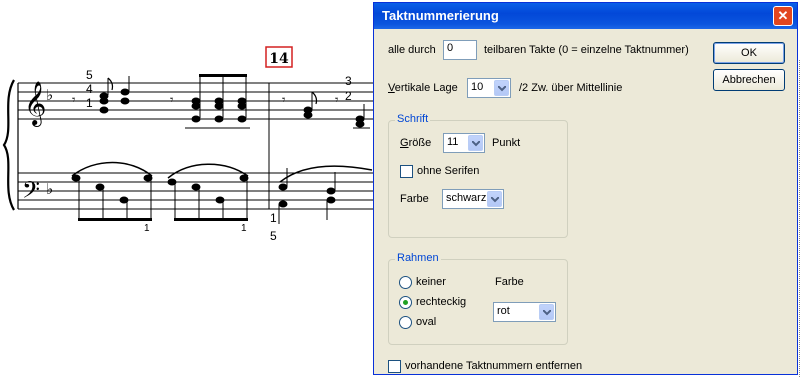 The image size is (800, 377). I want to click on fingering: 2, so click(348, 96).